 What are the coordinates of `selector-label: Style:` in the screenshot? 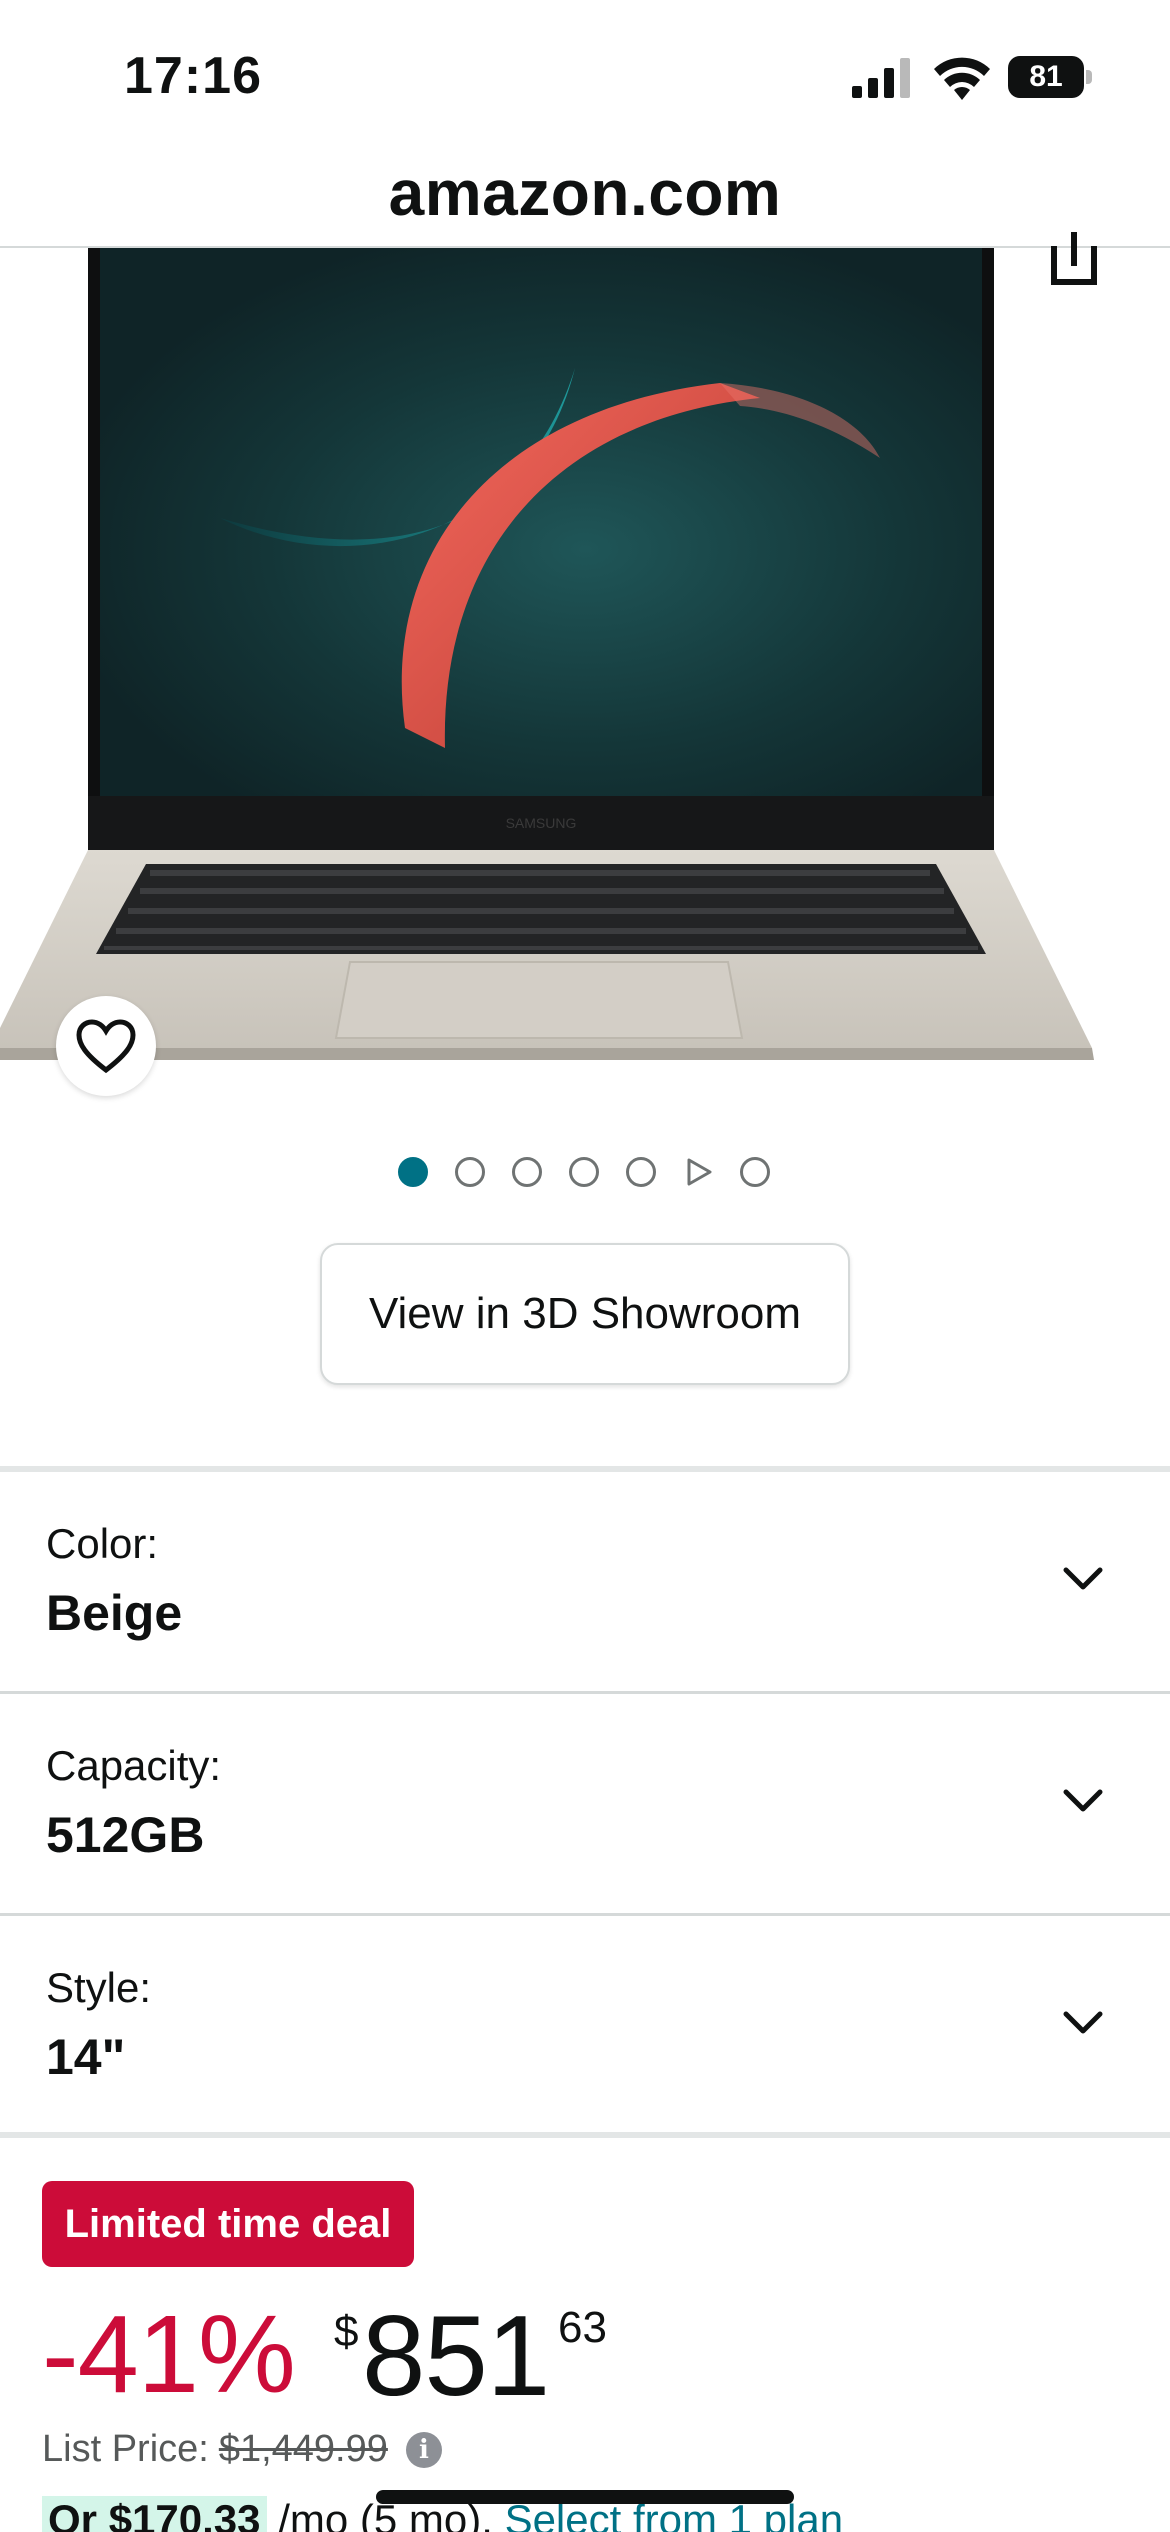 It's located at (99, 1987).